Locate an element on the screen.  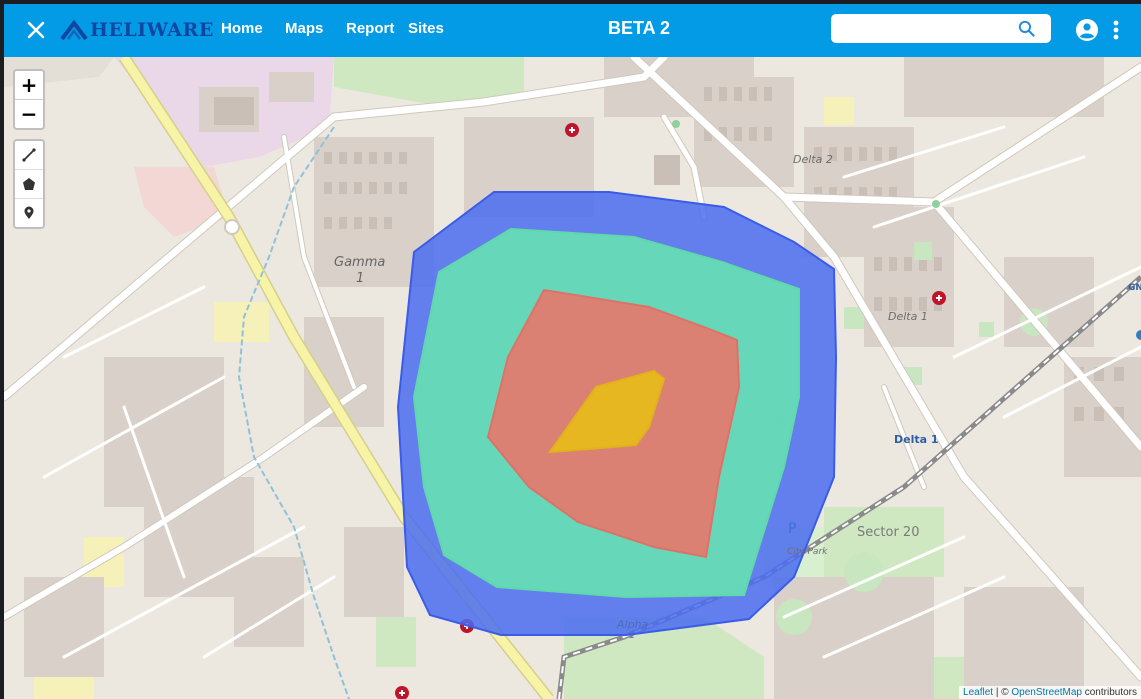
zoom-out-button: − is located at coordinates (29, 113).